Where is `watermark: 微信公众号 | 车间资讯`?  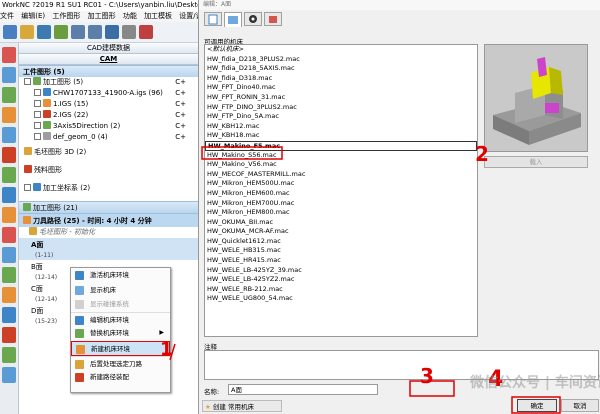 watermark: 微信公众号 | 车间资讯 is located at coordinates (535, 383).